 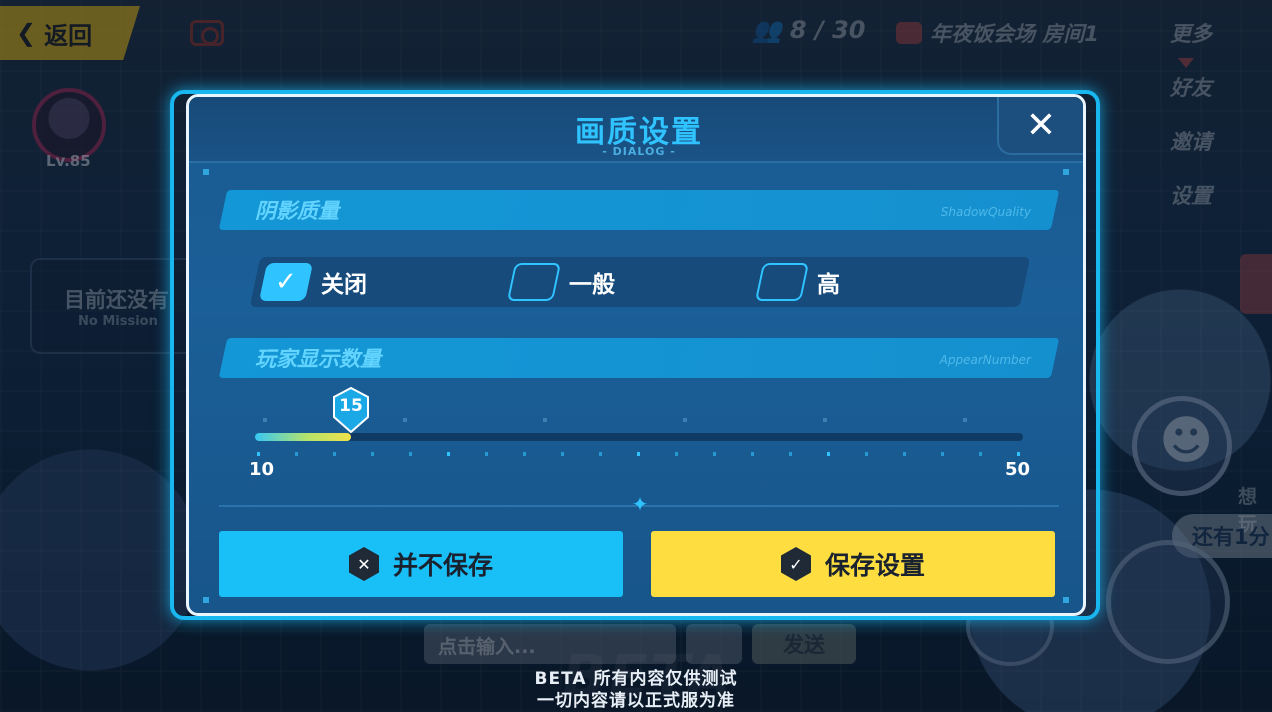 I want to click on shadow-option-medium-label: 一般, so click(x=592, y=285).